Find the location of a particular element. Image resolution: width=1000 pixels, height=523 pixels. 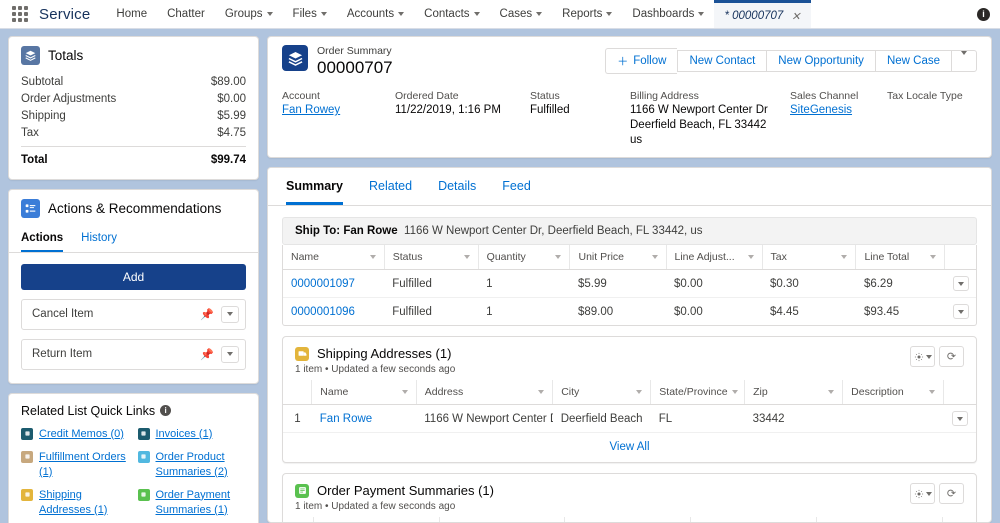

quick-link-item: Order Payment Summaries (1) is located at coordinates (192, 503).